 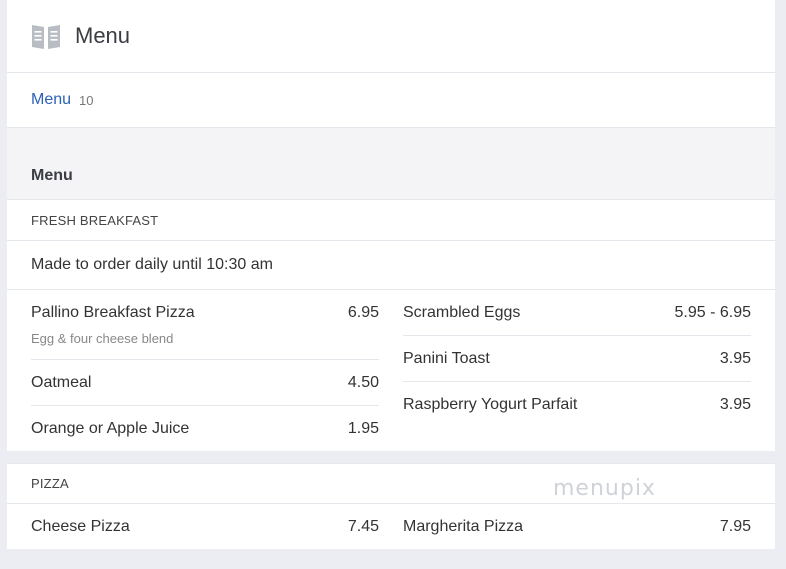 I want to click on item-price: 7.95, so click(x=735, y=526).